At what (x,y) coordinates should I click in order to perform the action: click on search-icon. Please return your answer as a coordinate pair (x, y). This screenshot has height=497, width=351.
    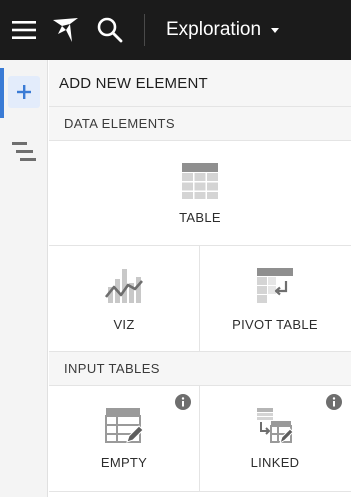
    Looking at the image, I should click on (110, 30).